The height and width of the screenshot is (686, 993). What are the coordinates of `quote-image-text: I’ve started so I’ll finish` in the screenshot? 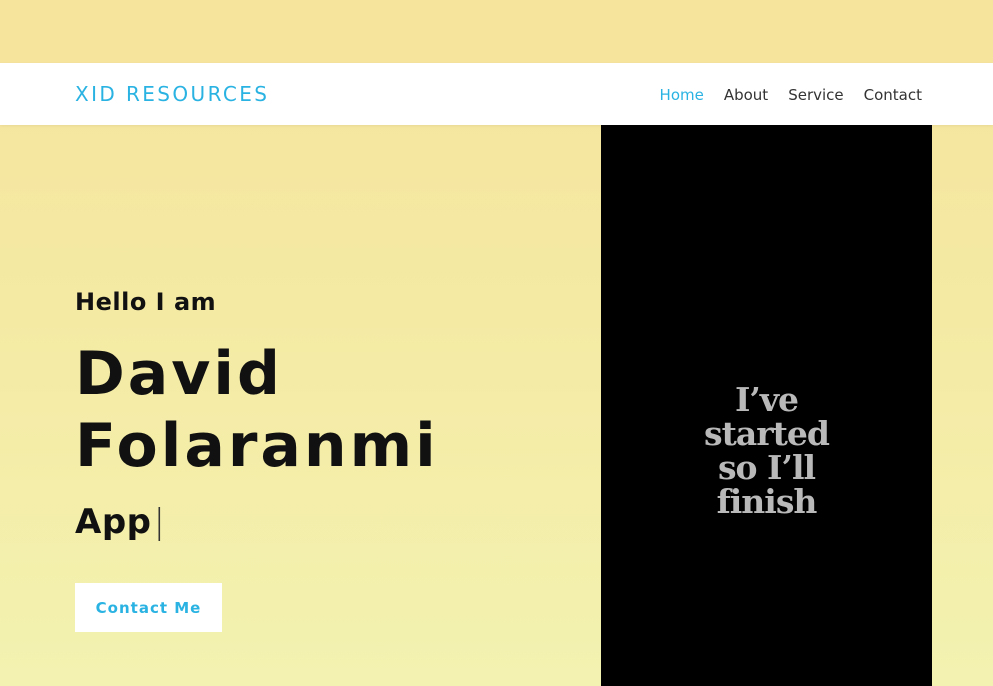 It's located at (766, 451).